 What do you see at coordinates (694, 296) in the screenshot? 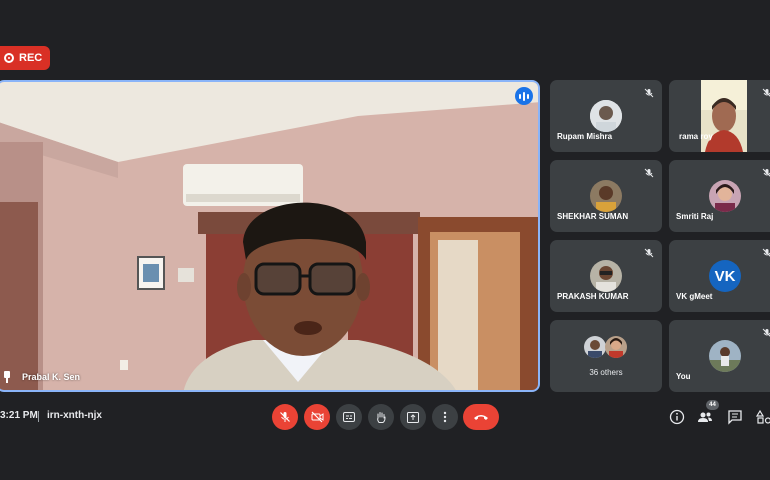
I see `participant-name: VK gMeet` at bounding box center [694, 296].